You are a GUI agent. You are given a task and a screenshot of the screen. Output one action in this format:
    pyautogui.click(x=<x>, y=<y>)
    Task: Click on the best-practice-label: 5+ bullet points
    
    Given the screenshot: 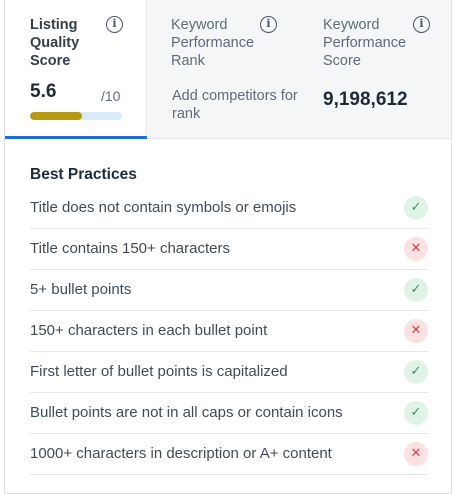 What is the action you would take?
    pyautogui.click(x=81, y=289)
    